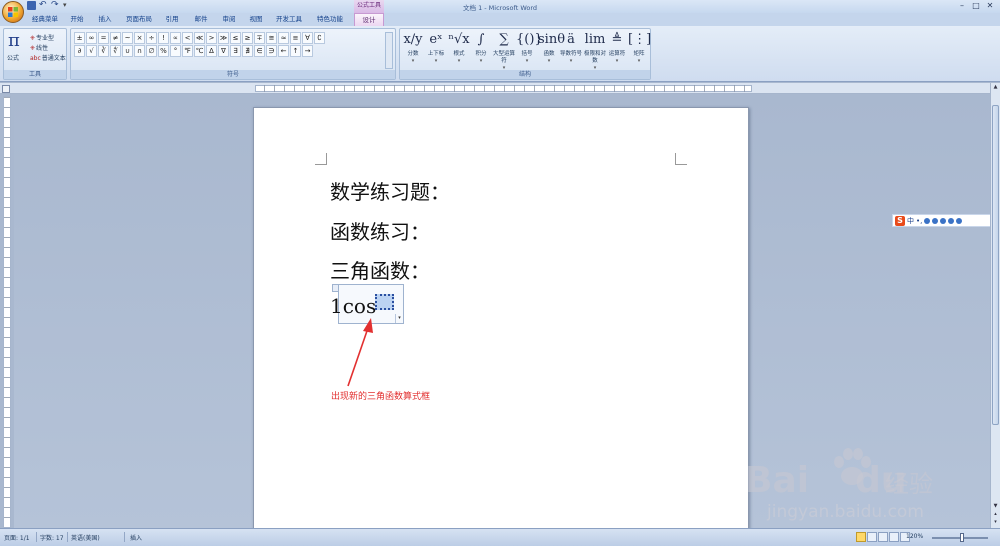 Image resolution: width=1000 pixels, height=546 pixels. I want to click on function-argument-placeholder, so click(384, 302).